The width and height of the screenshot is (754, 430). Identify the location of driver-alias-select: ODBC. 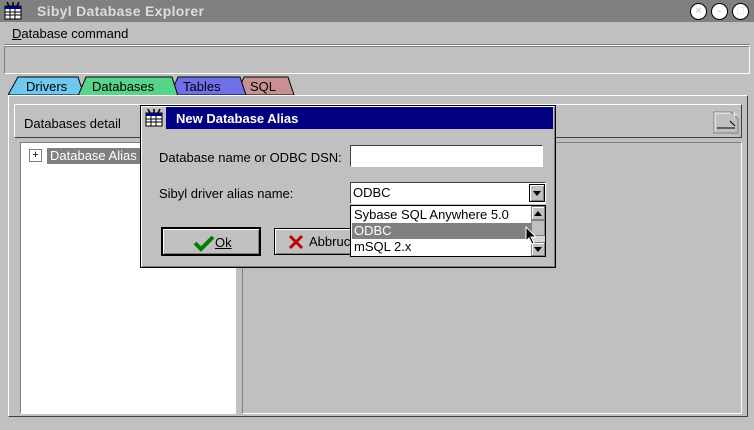
(448, 193).